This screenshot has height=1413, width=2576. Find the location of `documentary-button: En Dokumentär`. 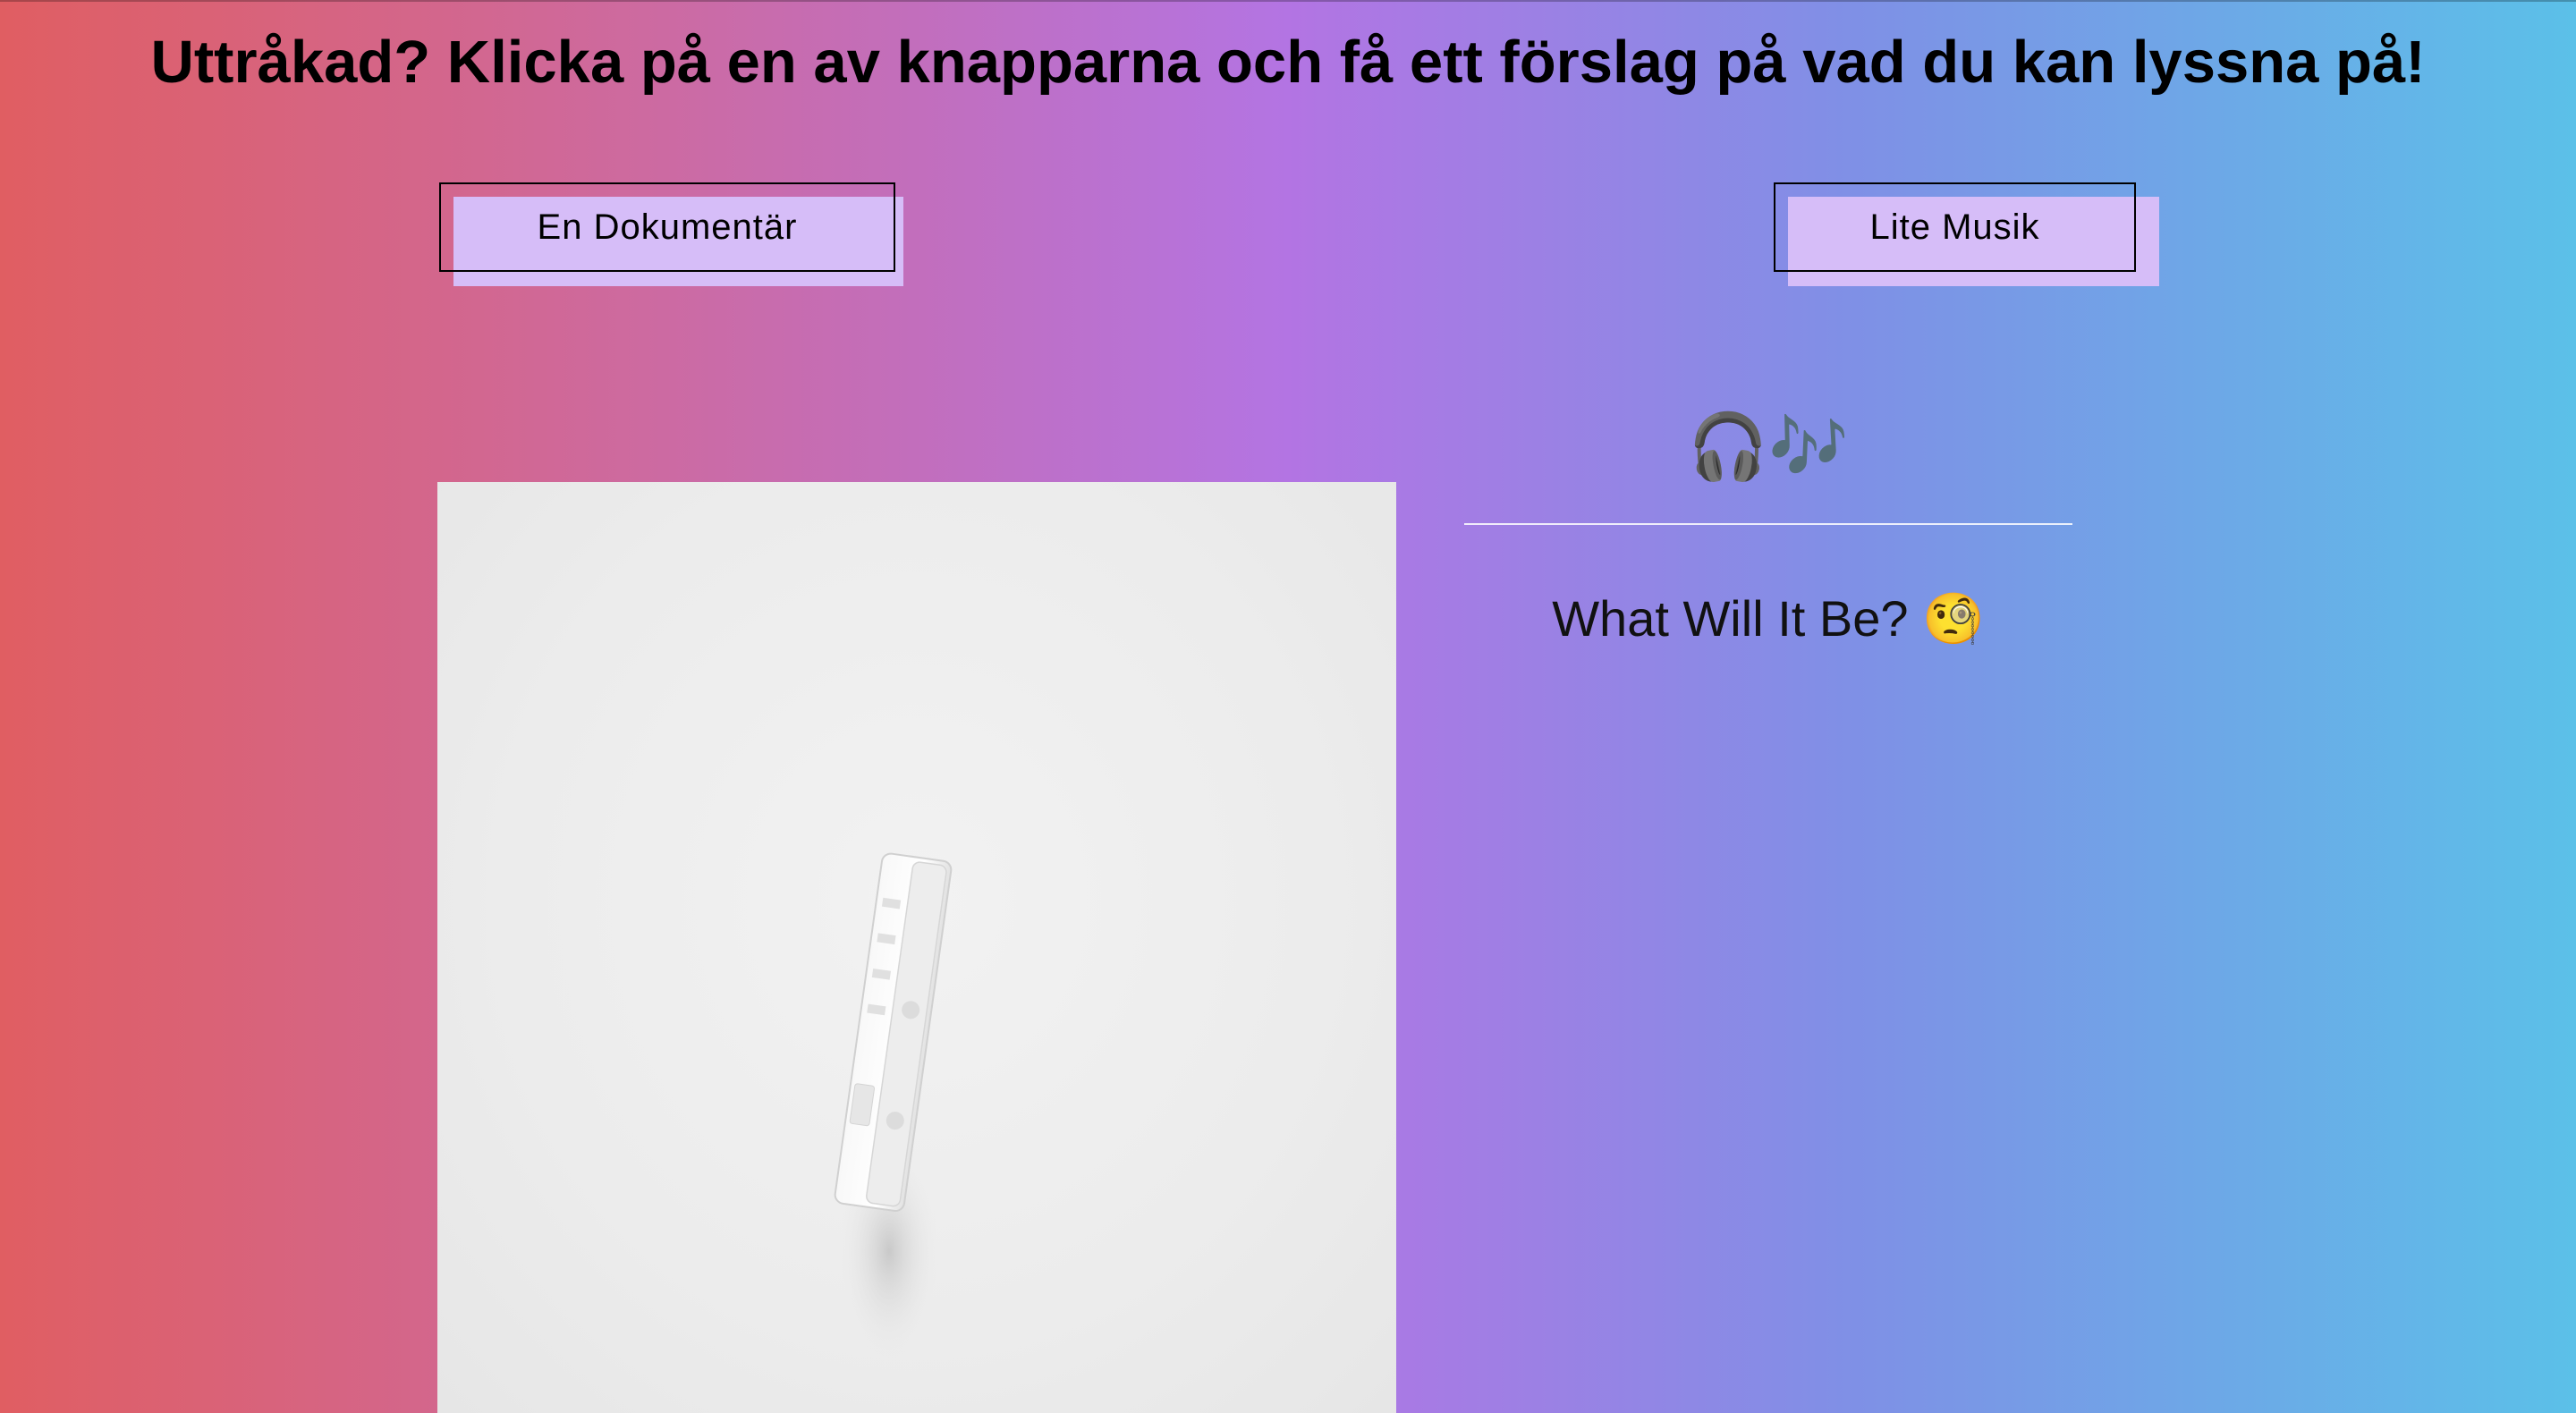

documentary-button: En Dokumentär is located at coordinates (667, 227).